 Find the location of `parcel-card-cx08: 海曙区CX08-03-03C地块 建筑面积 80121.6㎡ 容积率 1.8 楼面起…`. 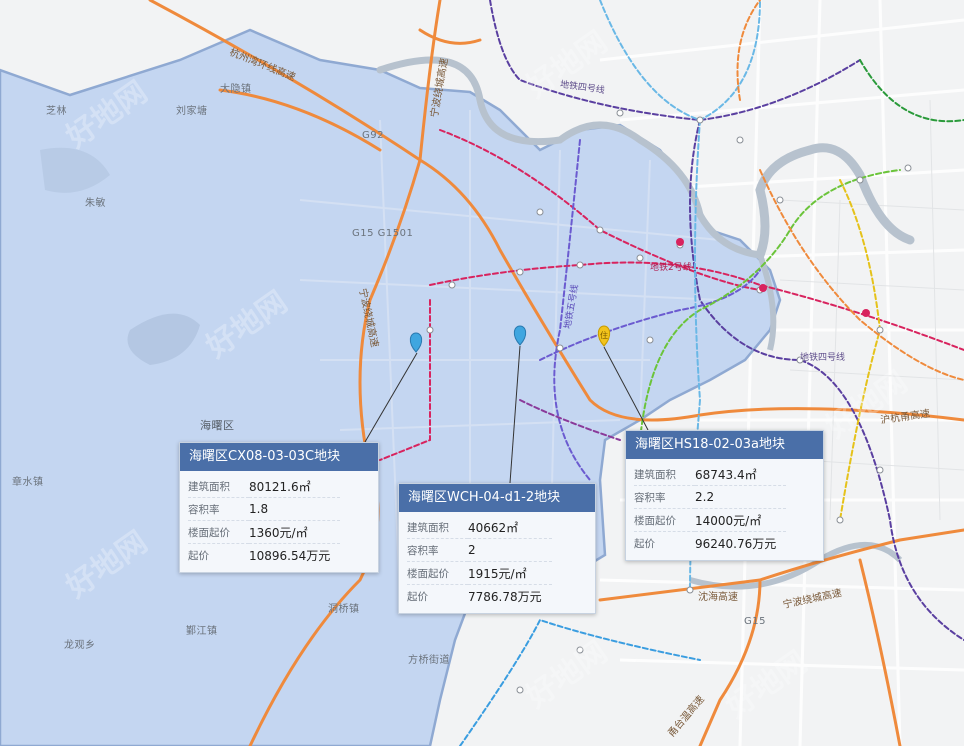

parcel-card-cx08: 海曙区CX08-03-03C地块 建筑面积 80121.6㎡ 容积率 1.8 楼面起… is located at coordinates (279, 507).